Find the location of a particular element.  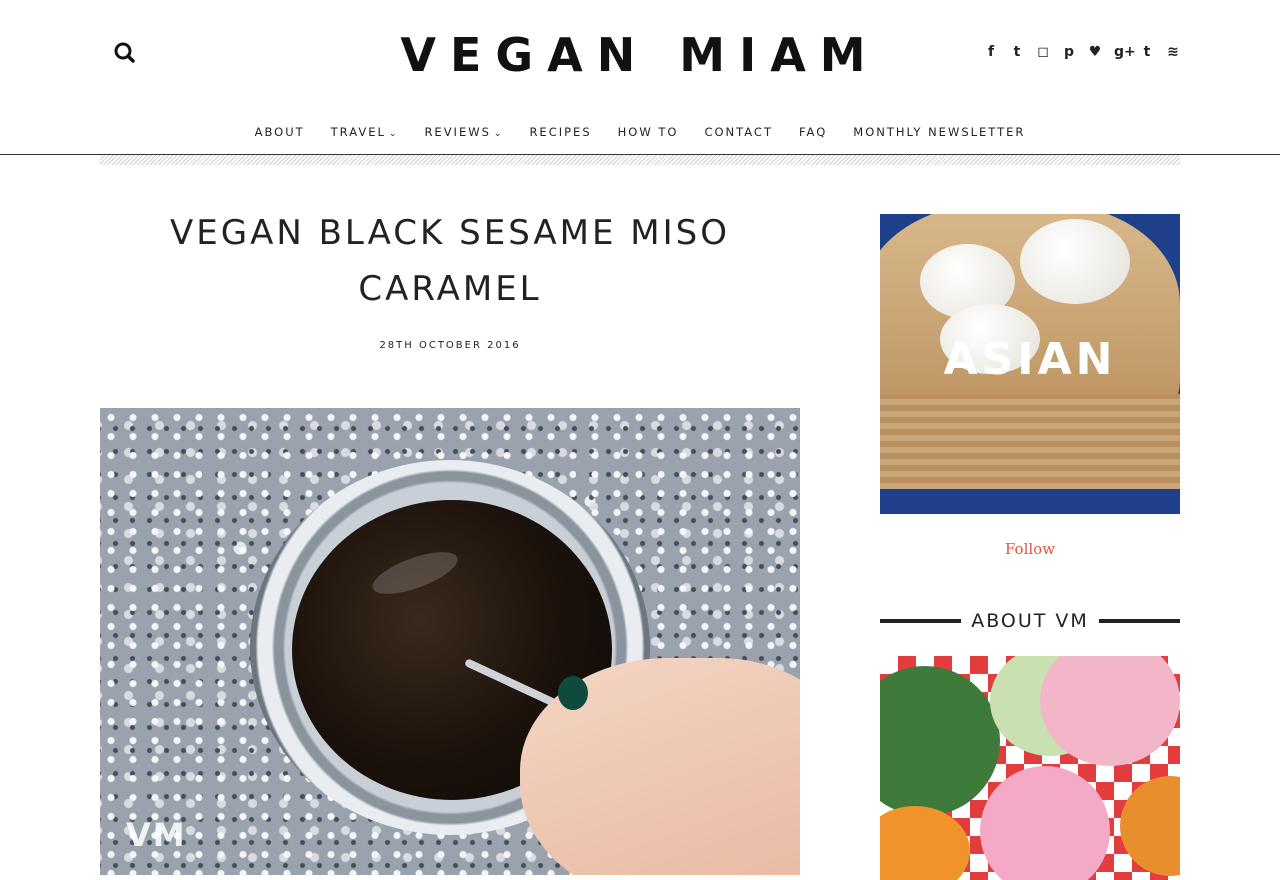

nav-label: RECIPES is located at coordinates (560, 132).